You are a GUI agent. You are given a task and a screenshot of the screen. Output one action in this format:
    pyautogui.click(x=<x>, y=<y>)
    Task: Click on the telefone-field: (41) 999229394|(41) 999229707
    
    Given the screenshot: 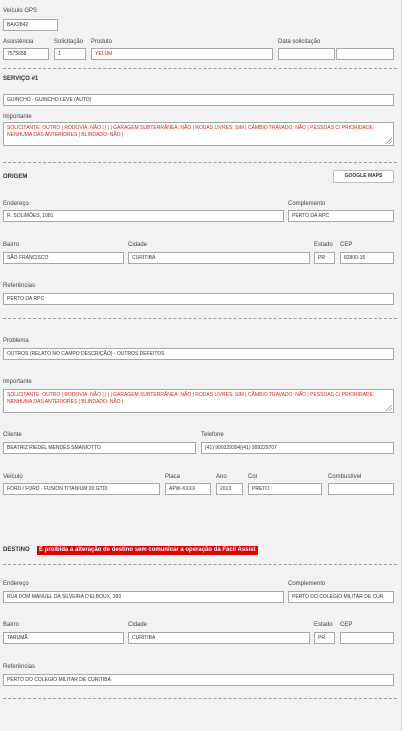 What is the action you would take?
    pyautogui.click(x=297, y=448)
    